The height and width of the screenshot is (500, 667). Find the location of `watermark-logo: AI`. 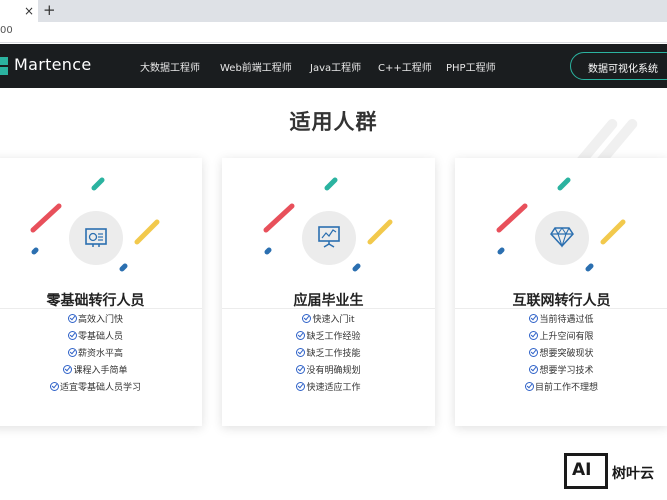

watermark-logo: AI is located at coordinates (586, 471).